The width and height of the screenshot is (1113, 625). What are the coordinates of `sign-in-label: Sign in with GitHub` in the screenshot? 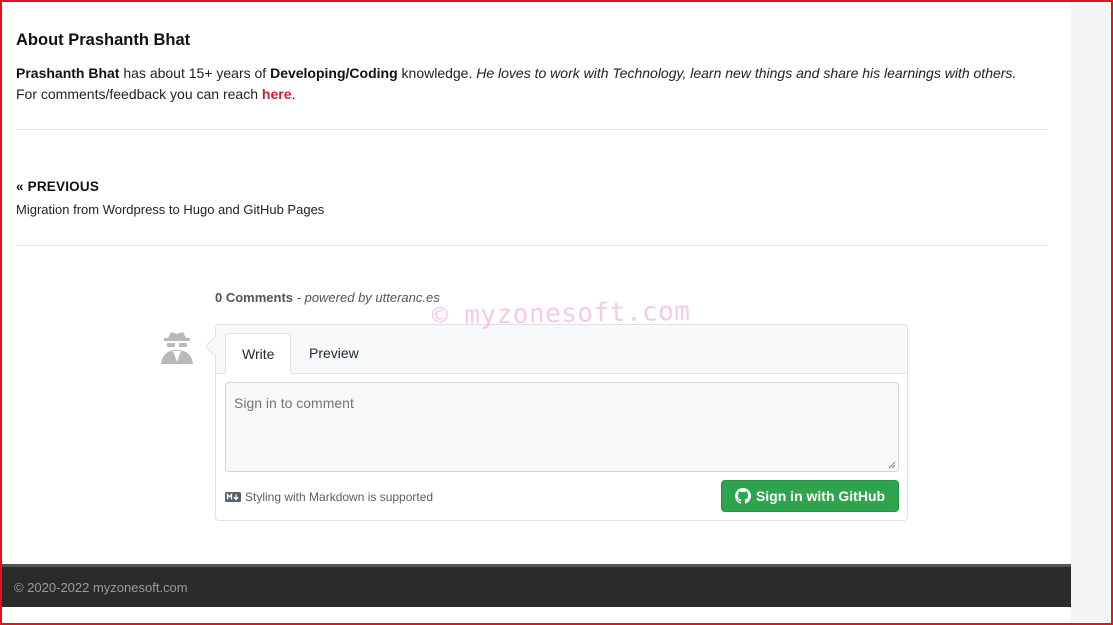 It's located at (820, 496).